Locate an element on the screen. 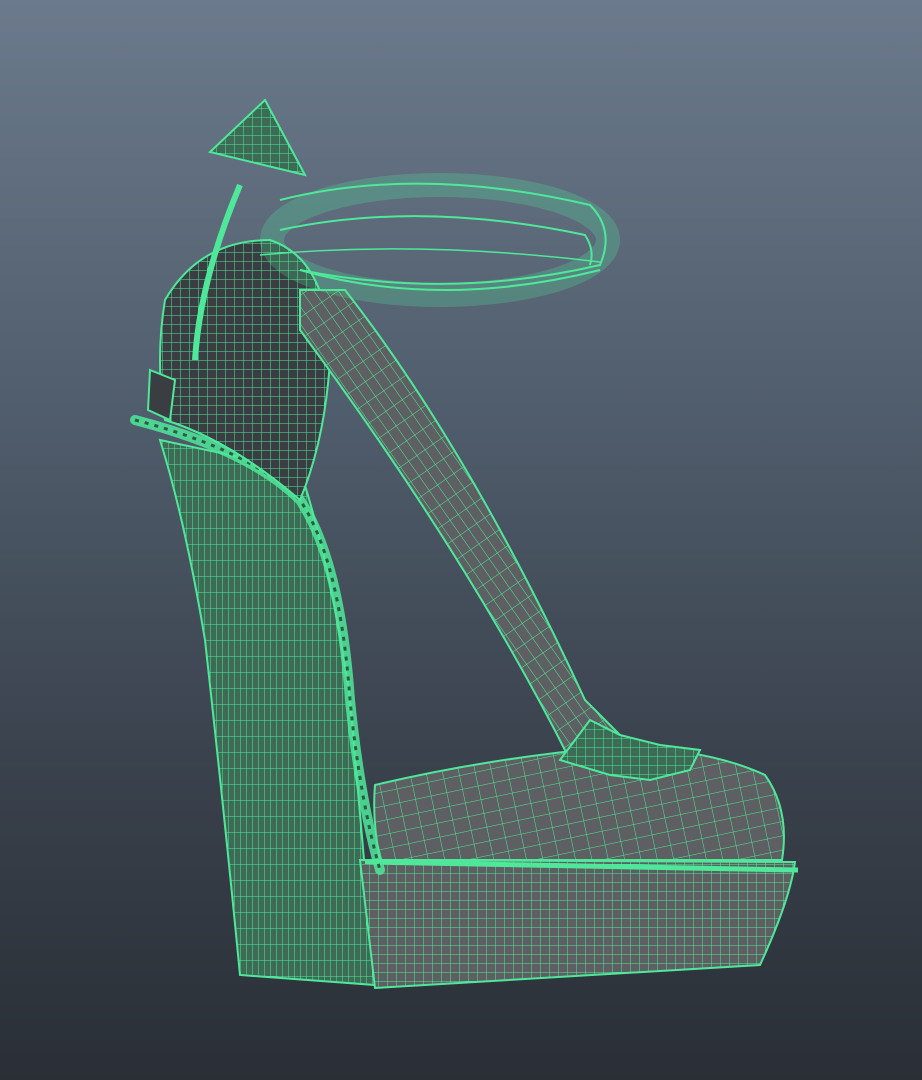 Image resolution: width=922 pixels, height=1080 pixels. platform-sole is located at coordinates (578, 924).